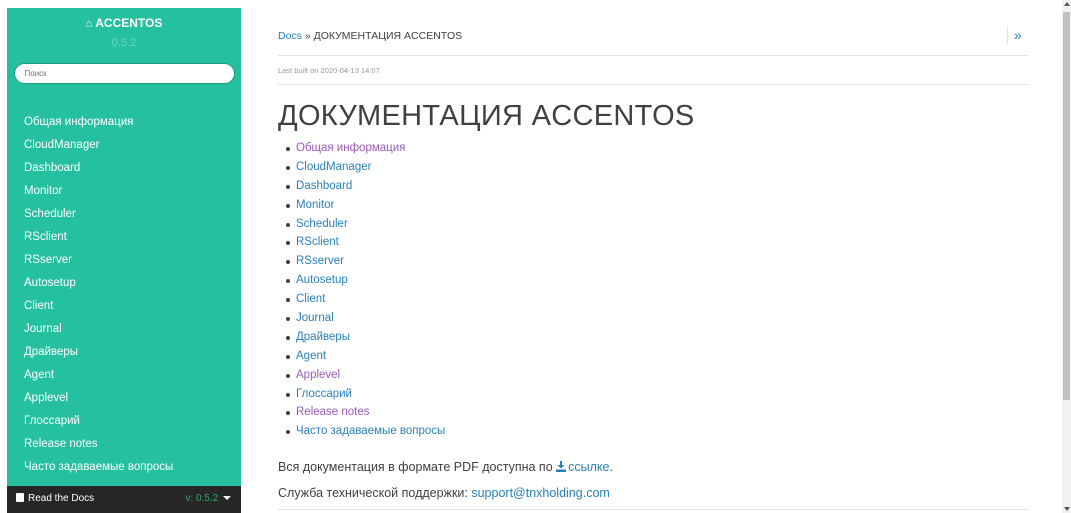  Describe the element at coordinates (20, 497) in the screenshot. I see `book-icon` at that location.